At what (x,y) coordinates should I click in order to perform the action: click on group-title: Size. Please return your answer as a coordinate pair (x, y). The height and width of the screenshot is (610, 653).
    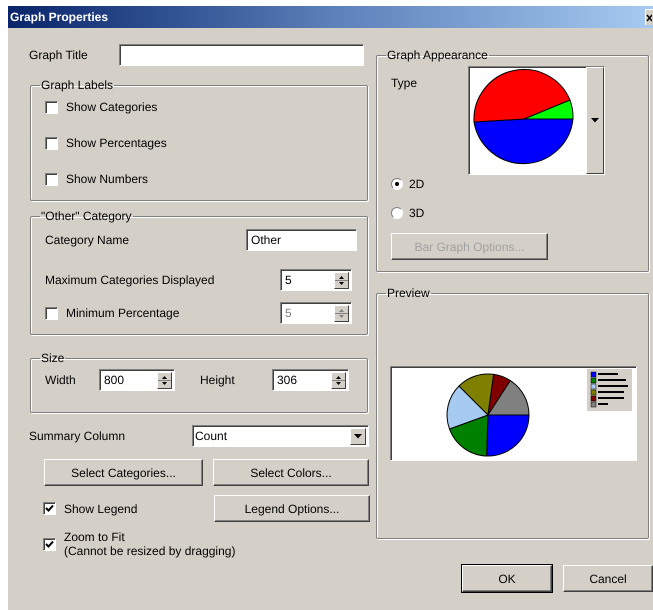
    Looking at the image, I should click on (53, 358).